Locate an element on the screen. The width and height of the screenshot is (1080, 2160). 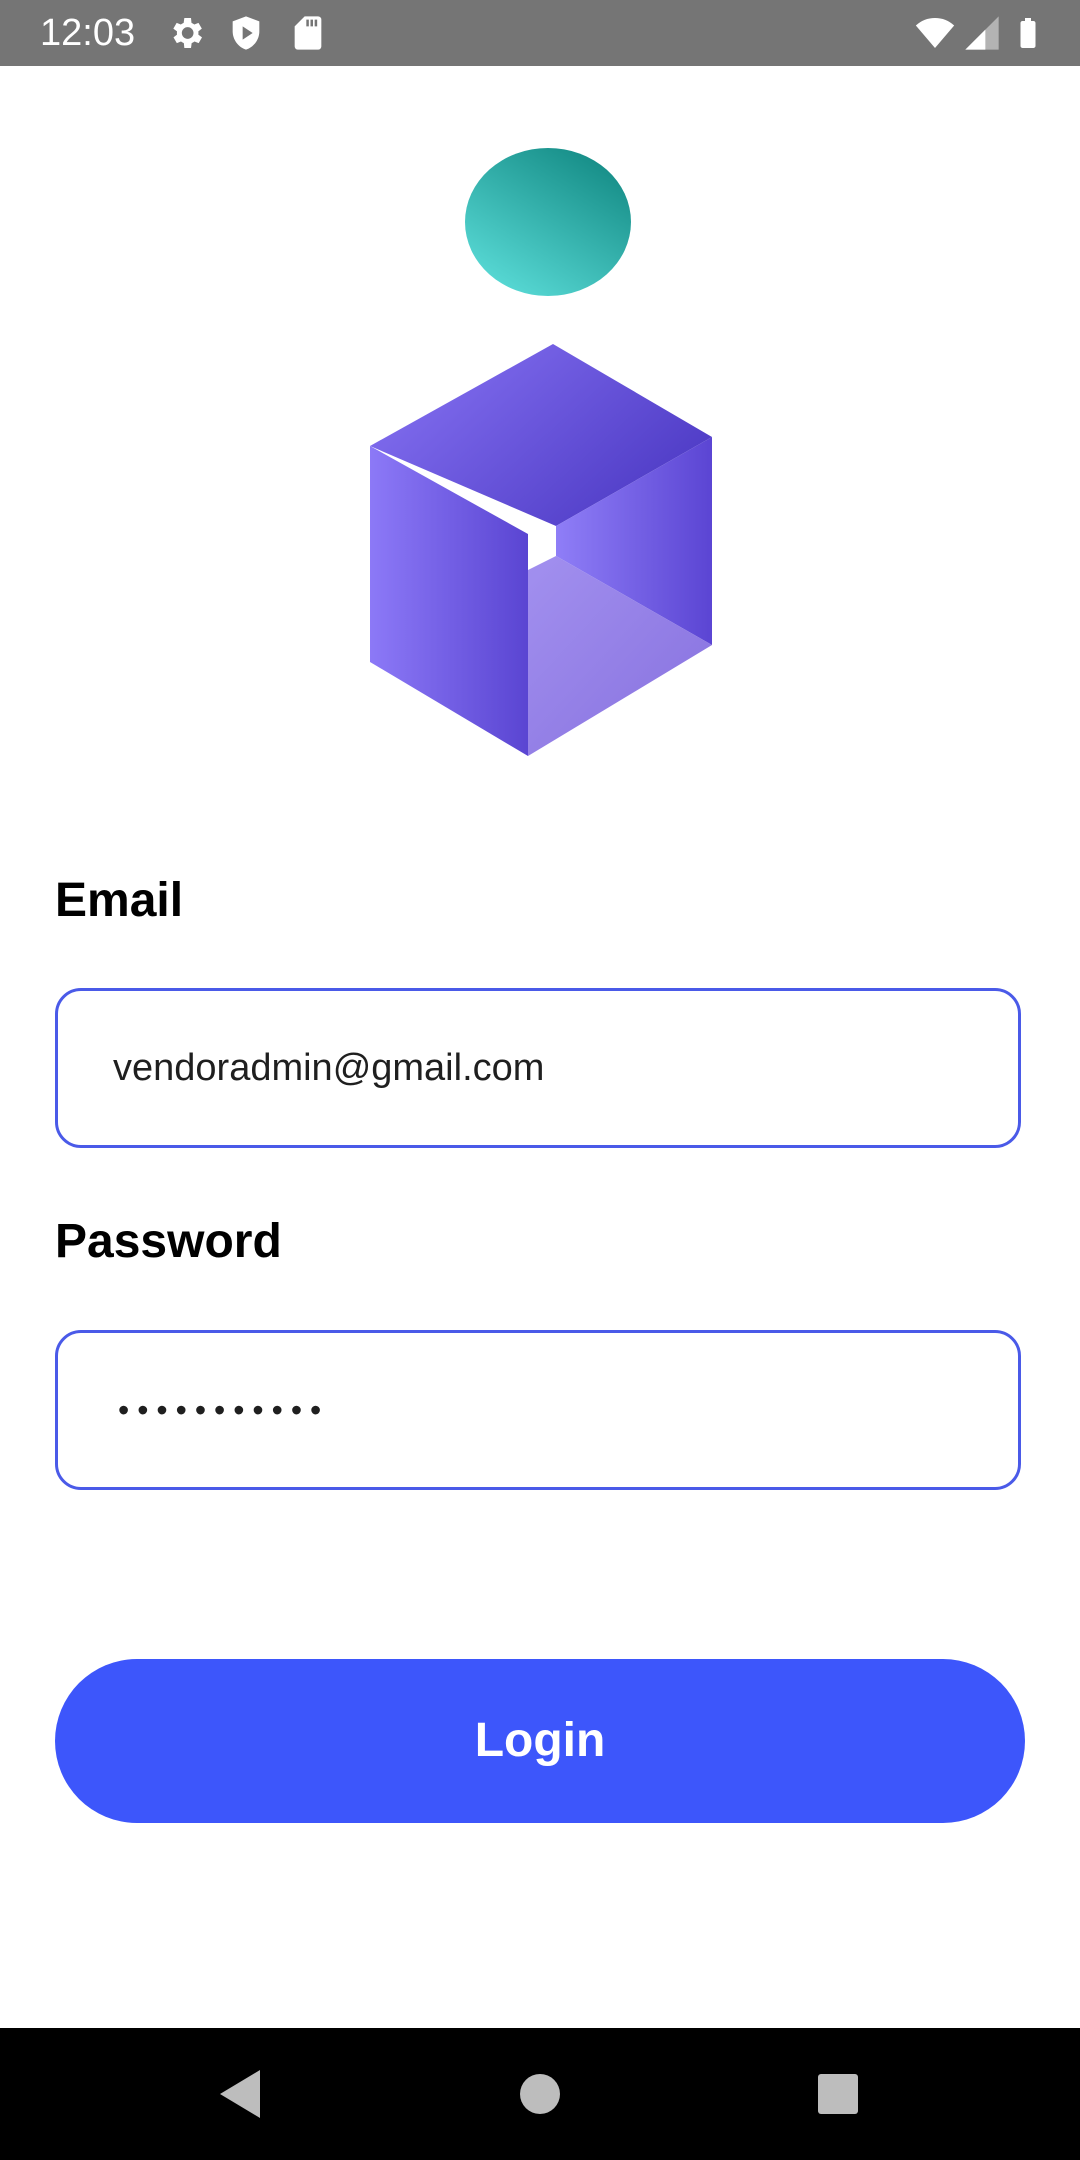
wifi-icon is located at coordinates (935, 33).